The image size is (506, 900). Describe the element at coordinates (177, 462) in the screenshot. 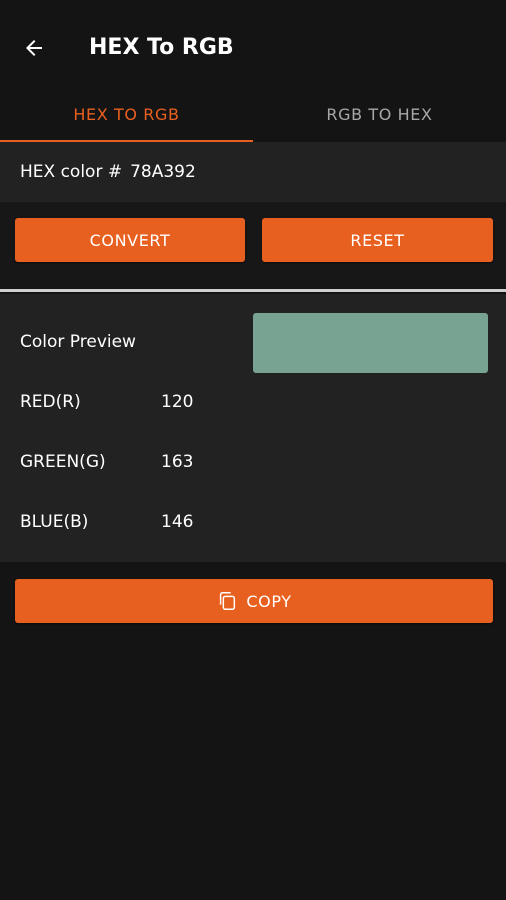

I see `green-value: 163` at that location.